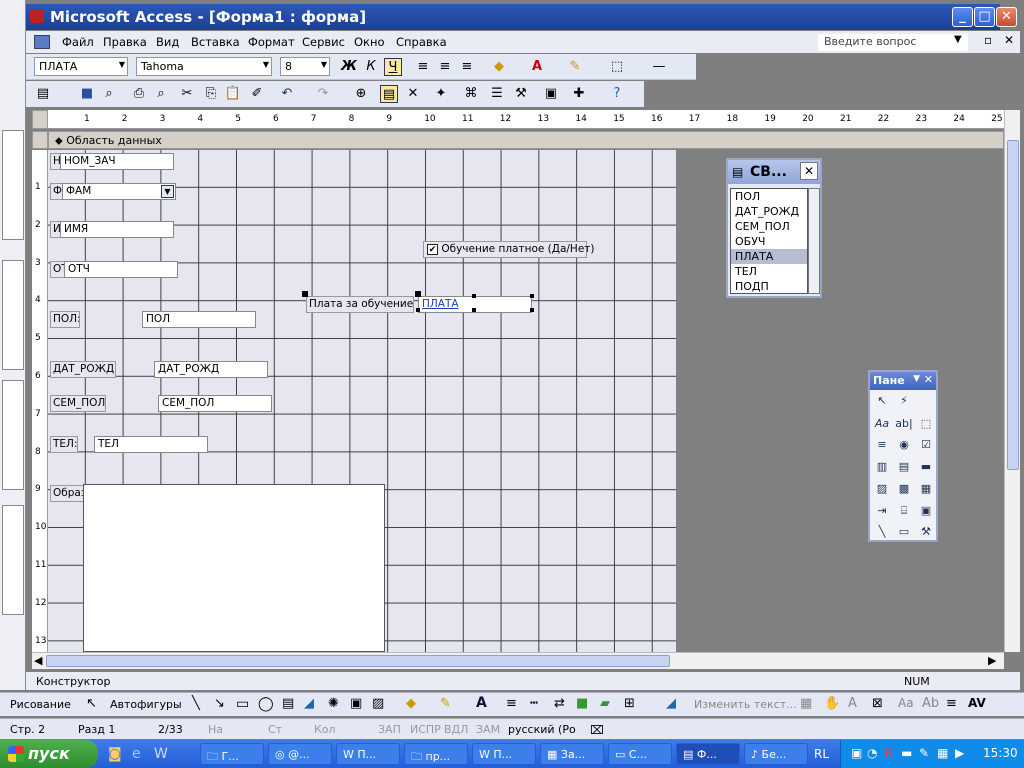  What do you see at coordinates (211, 369) in the screenshot?
I see `field-dat: ДАТ_РОЖД` at bounding box center [211, 369].